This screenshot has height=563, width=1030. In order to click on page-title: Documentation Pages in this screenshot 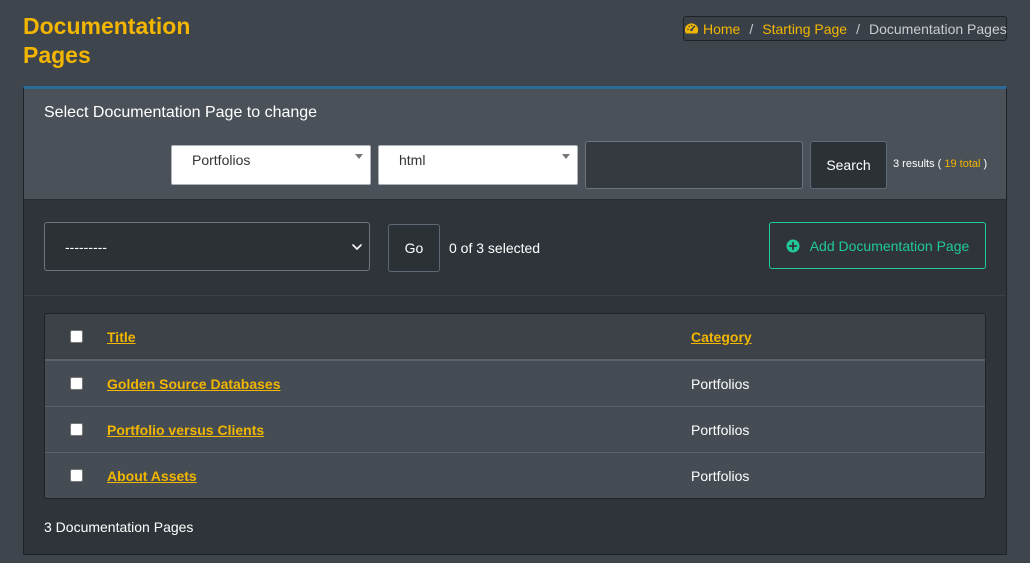, I will do `click(107, 40)`.